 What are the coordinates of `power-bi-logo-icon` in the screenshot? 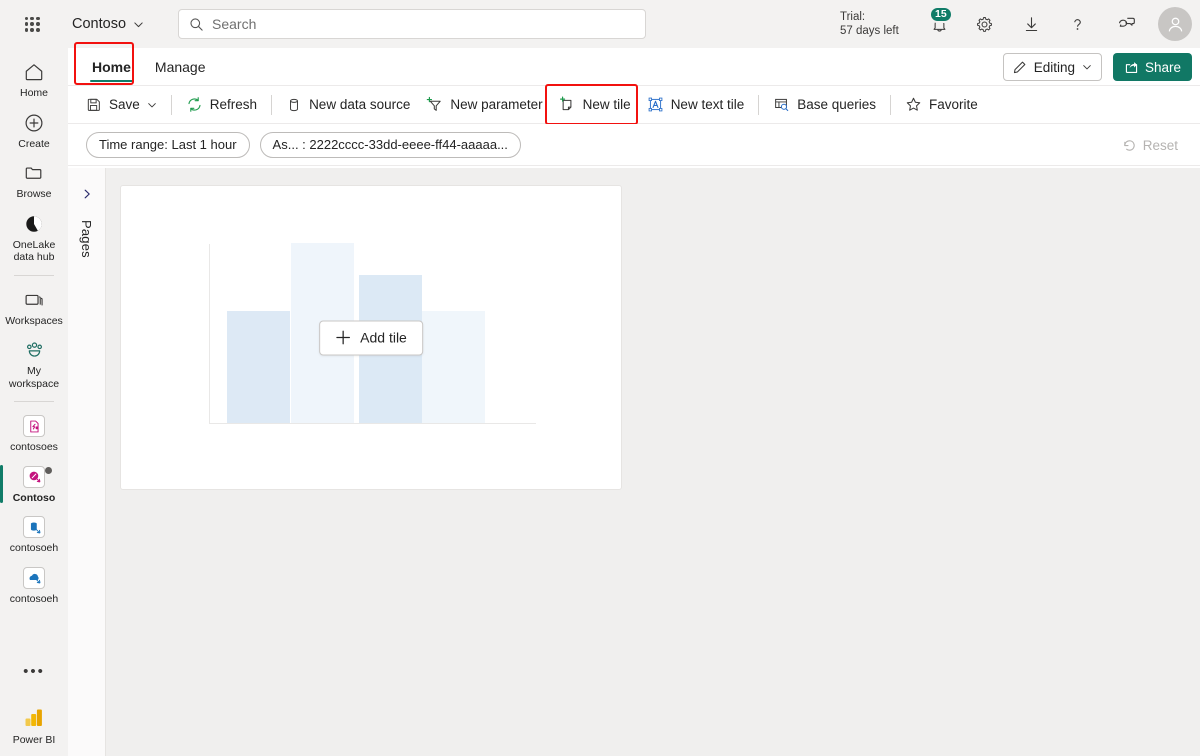 It's located at (34, 717).